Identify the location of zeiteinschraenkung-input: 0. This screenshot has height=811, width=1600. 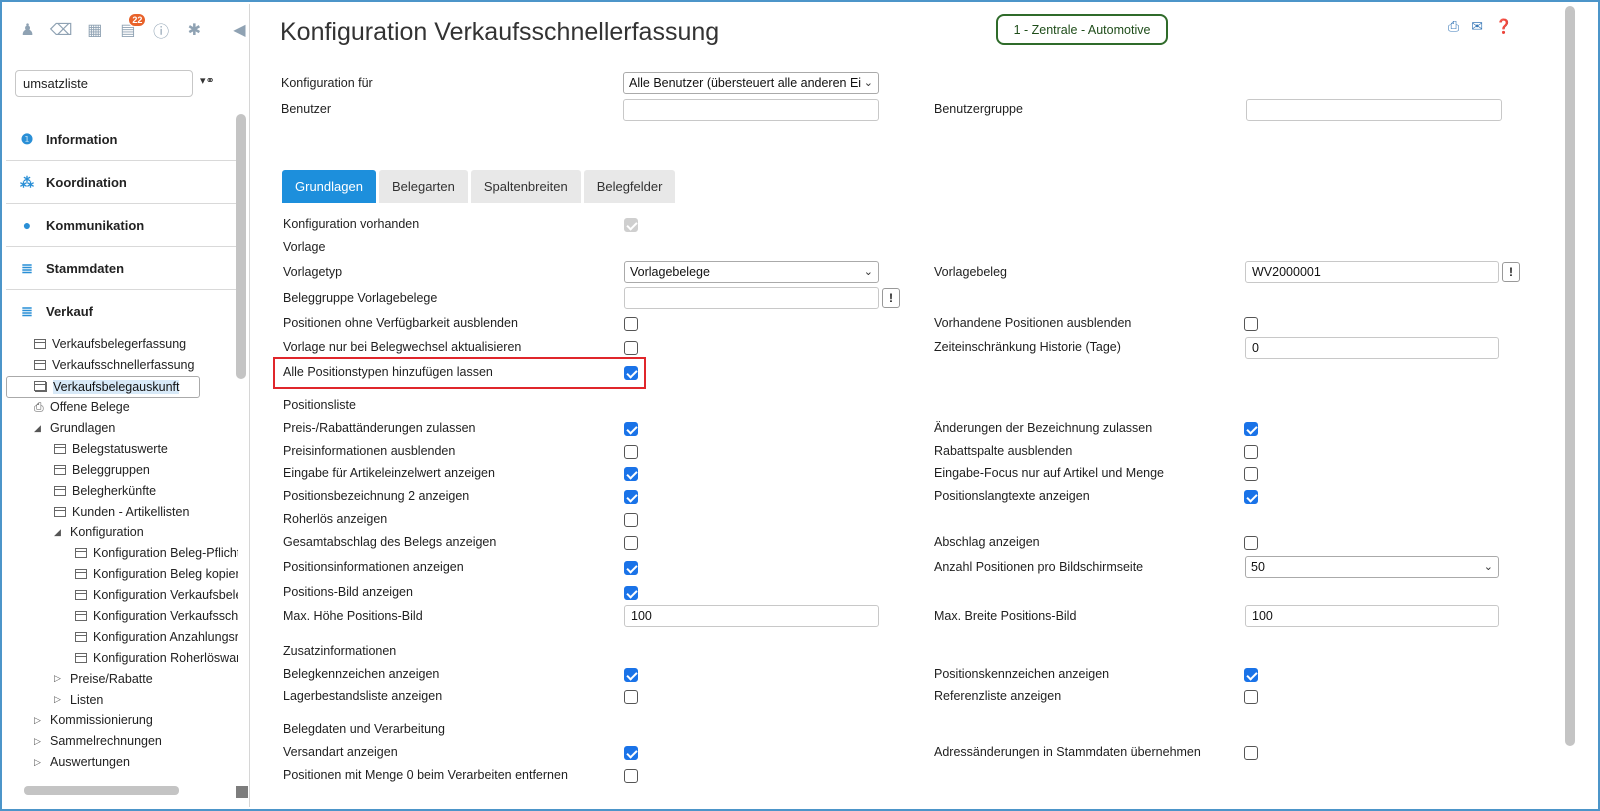
(1372, 348).